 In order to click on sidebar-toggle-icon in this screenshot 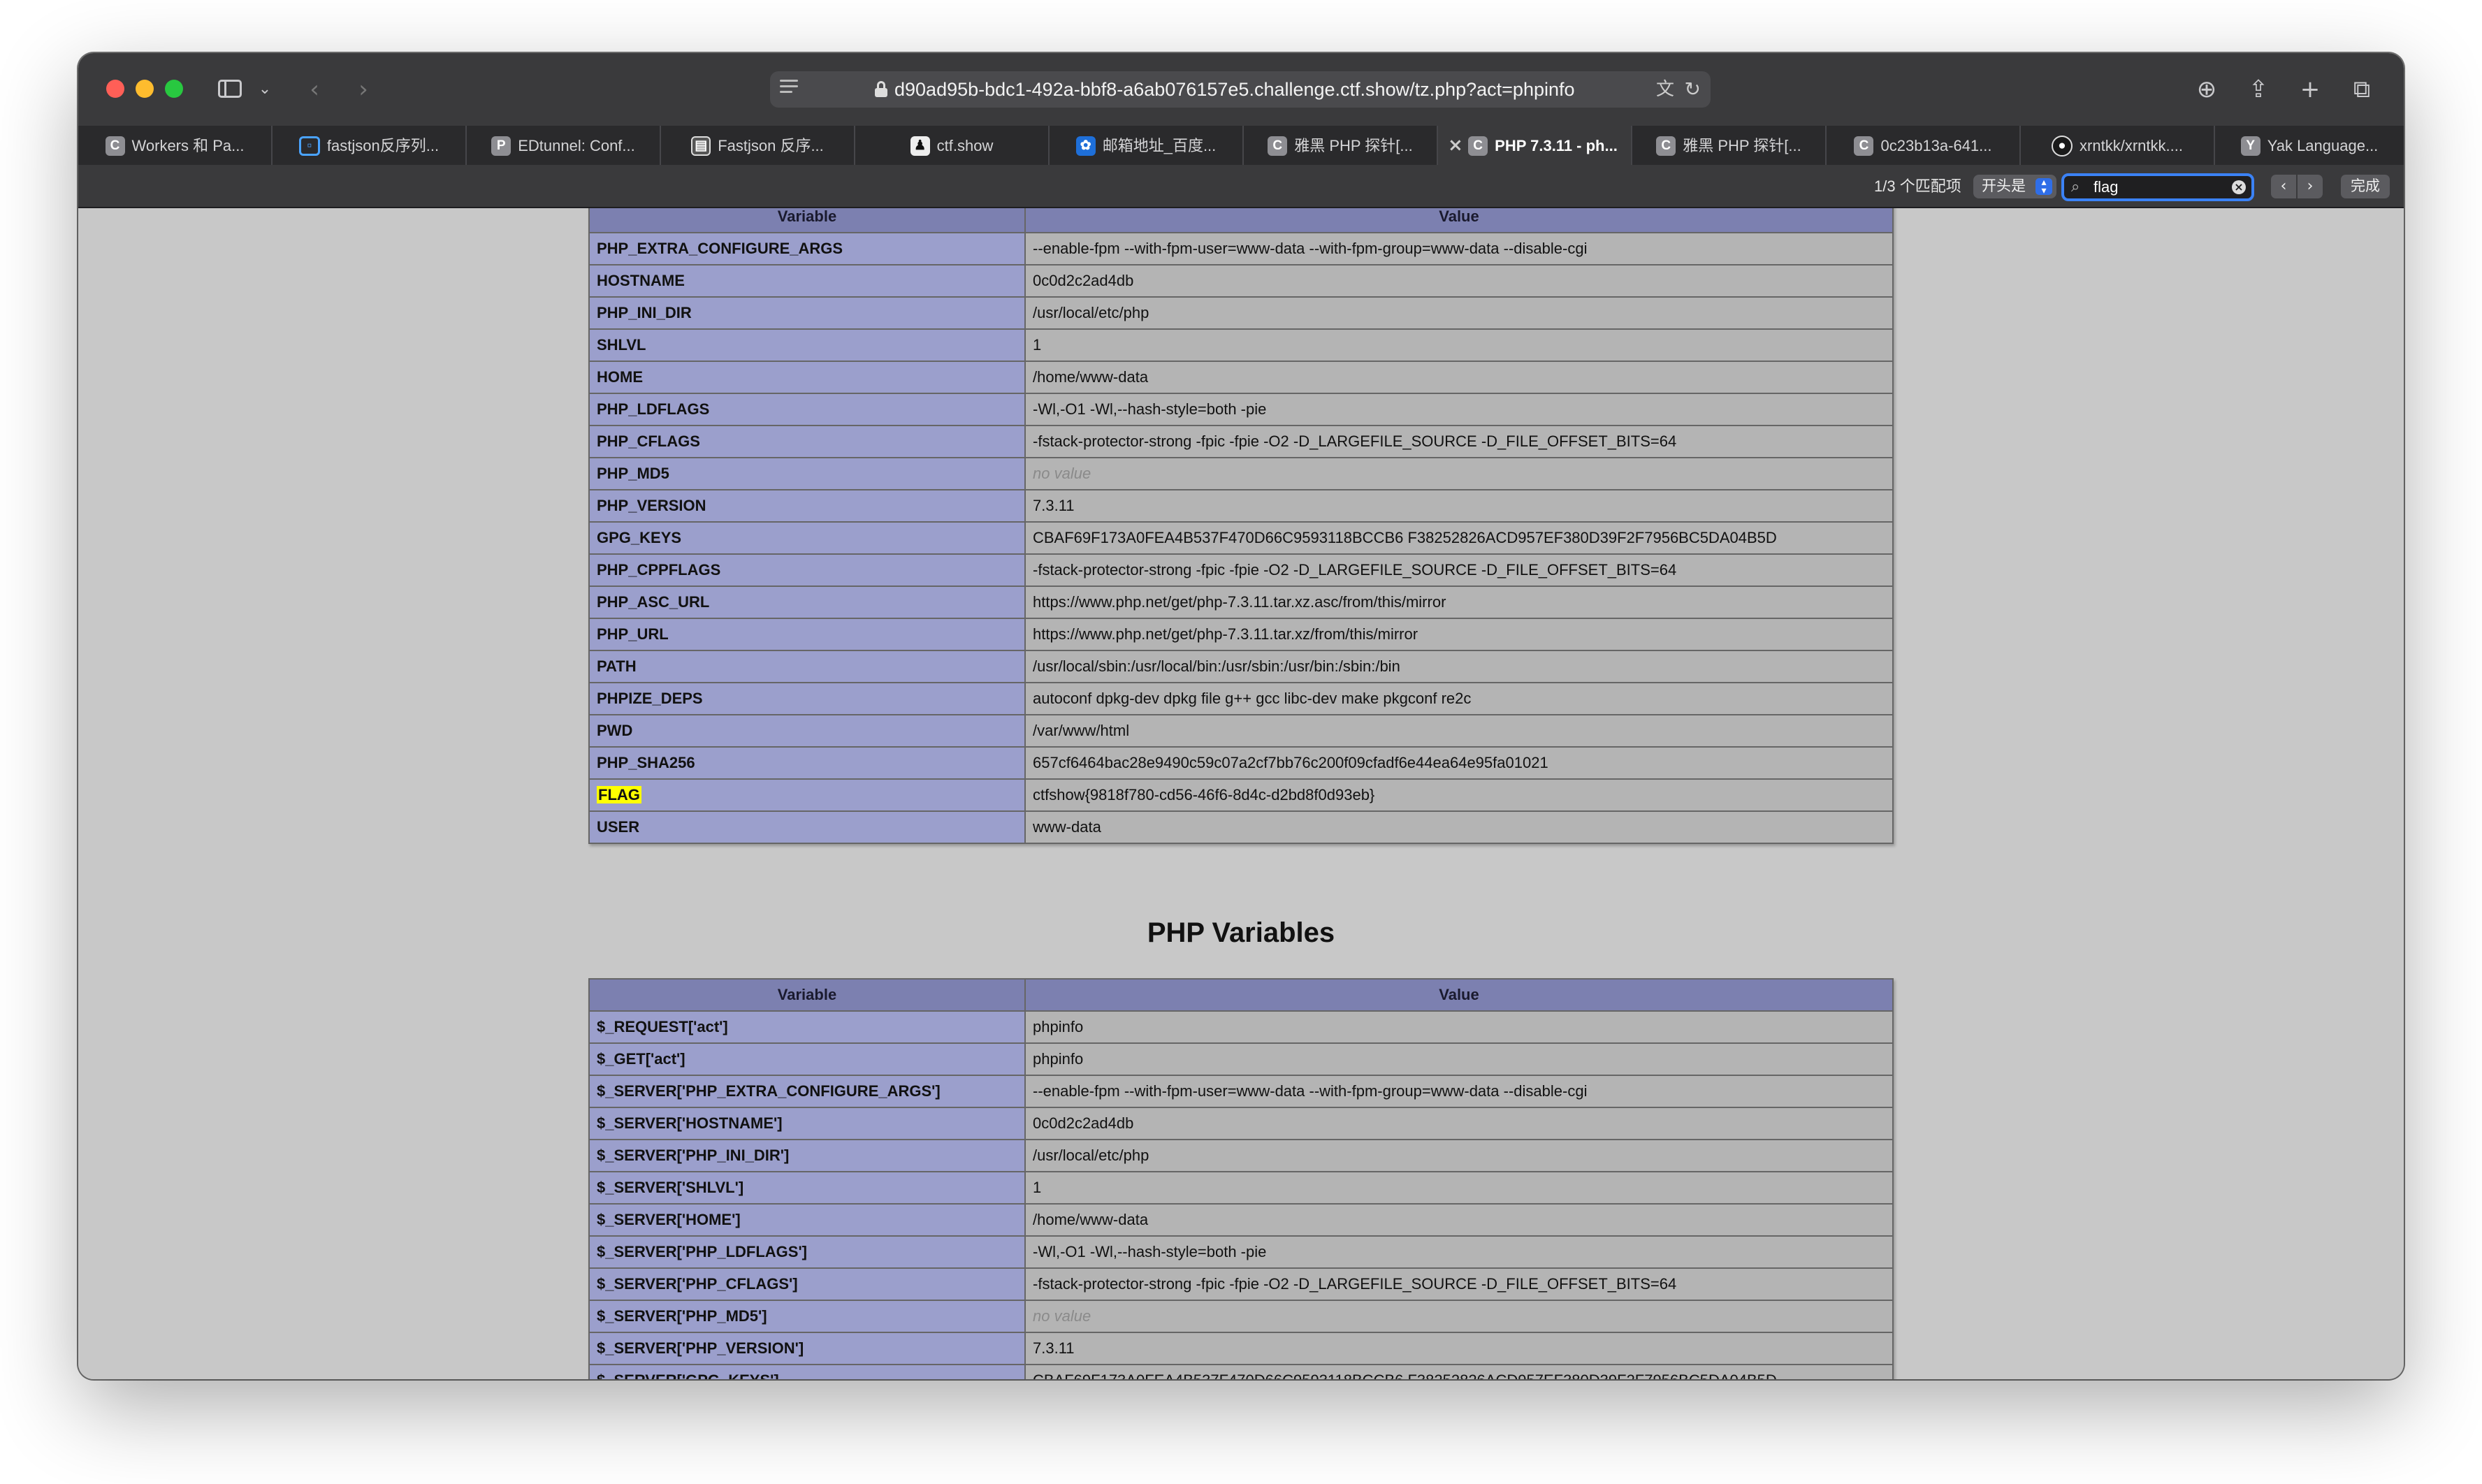, I will do `click(230, 89)`.